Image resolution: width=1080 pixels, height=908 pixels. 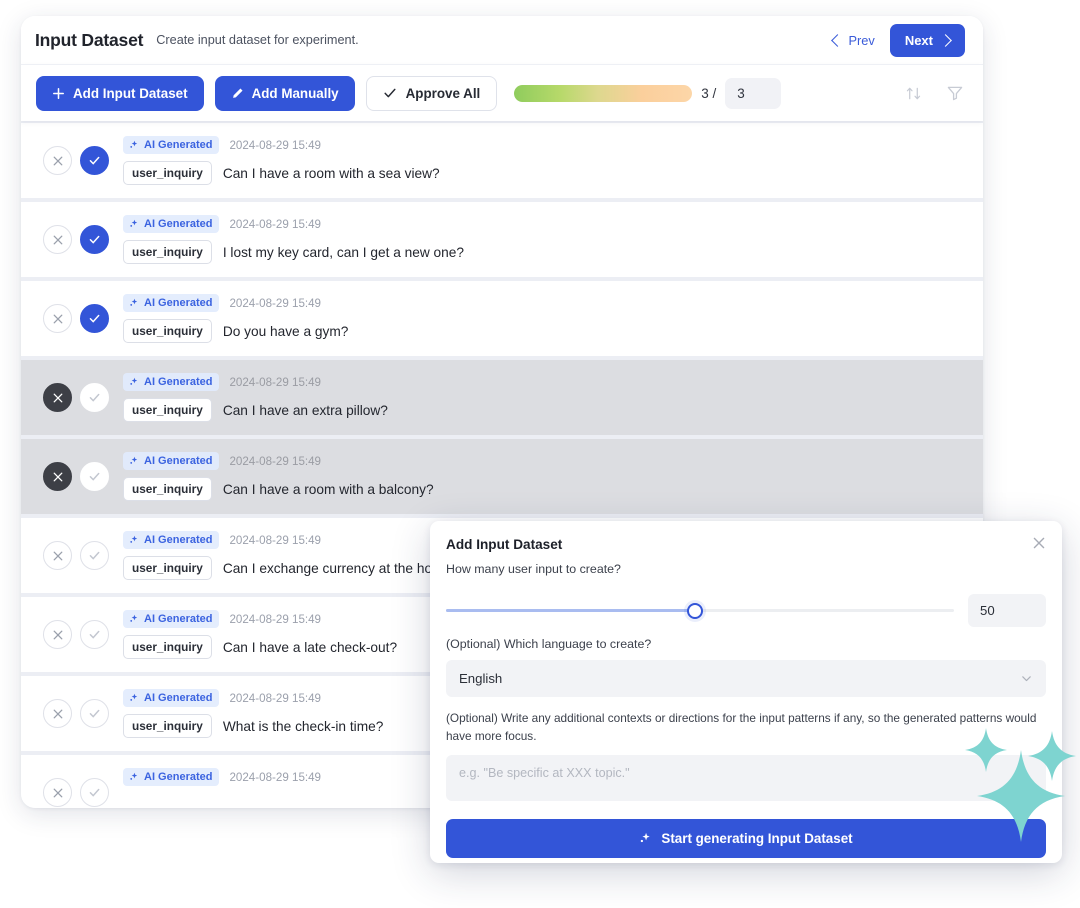 What do you see at coordinates (481, 678) in the screenshot?
I see `language-select-value: English` at bounding box center [481, 678].